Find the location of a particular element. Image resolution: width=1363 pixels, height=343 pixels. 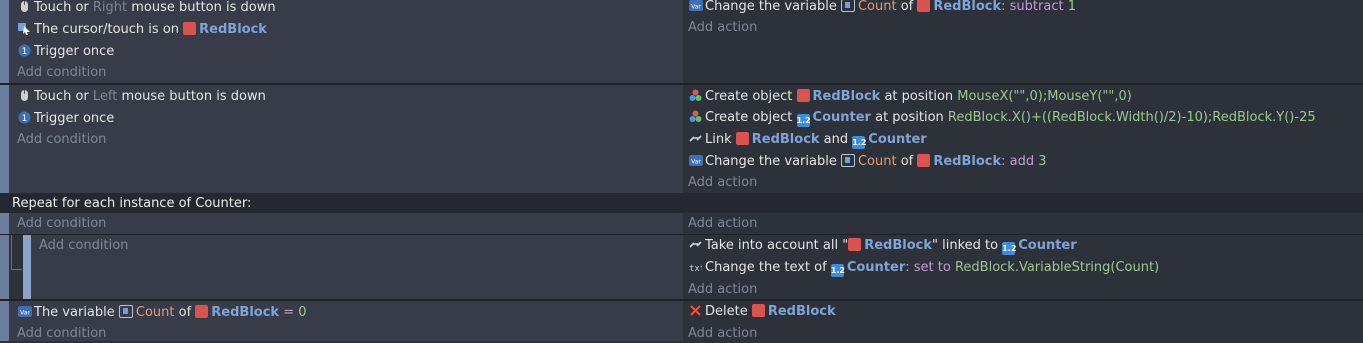

sub-event-conditions-panel is located at coordinates (357, 267).